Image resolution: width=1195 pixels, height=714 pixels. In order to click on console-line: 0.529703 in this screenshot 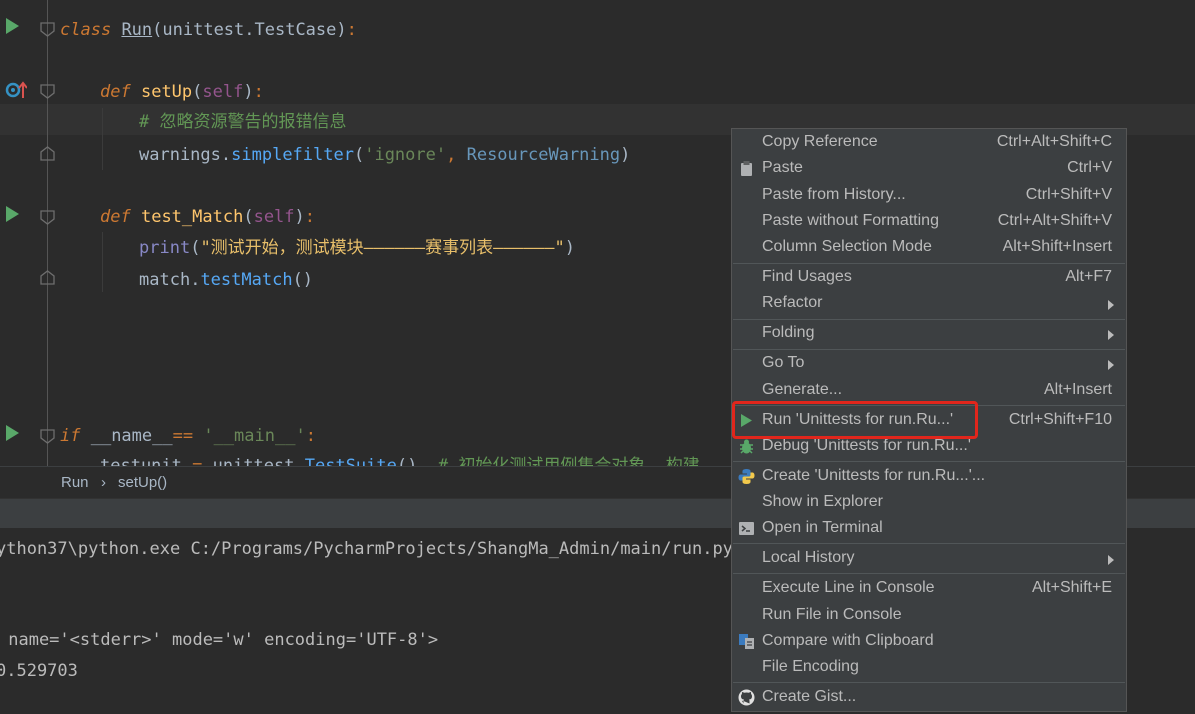, I will do `click(39, 671)`.